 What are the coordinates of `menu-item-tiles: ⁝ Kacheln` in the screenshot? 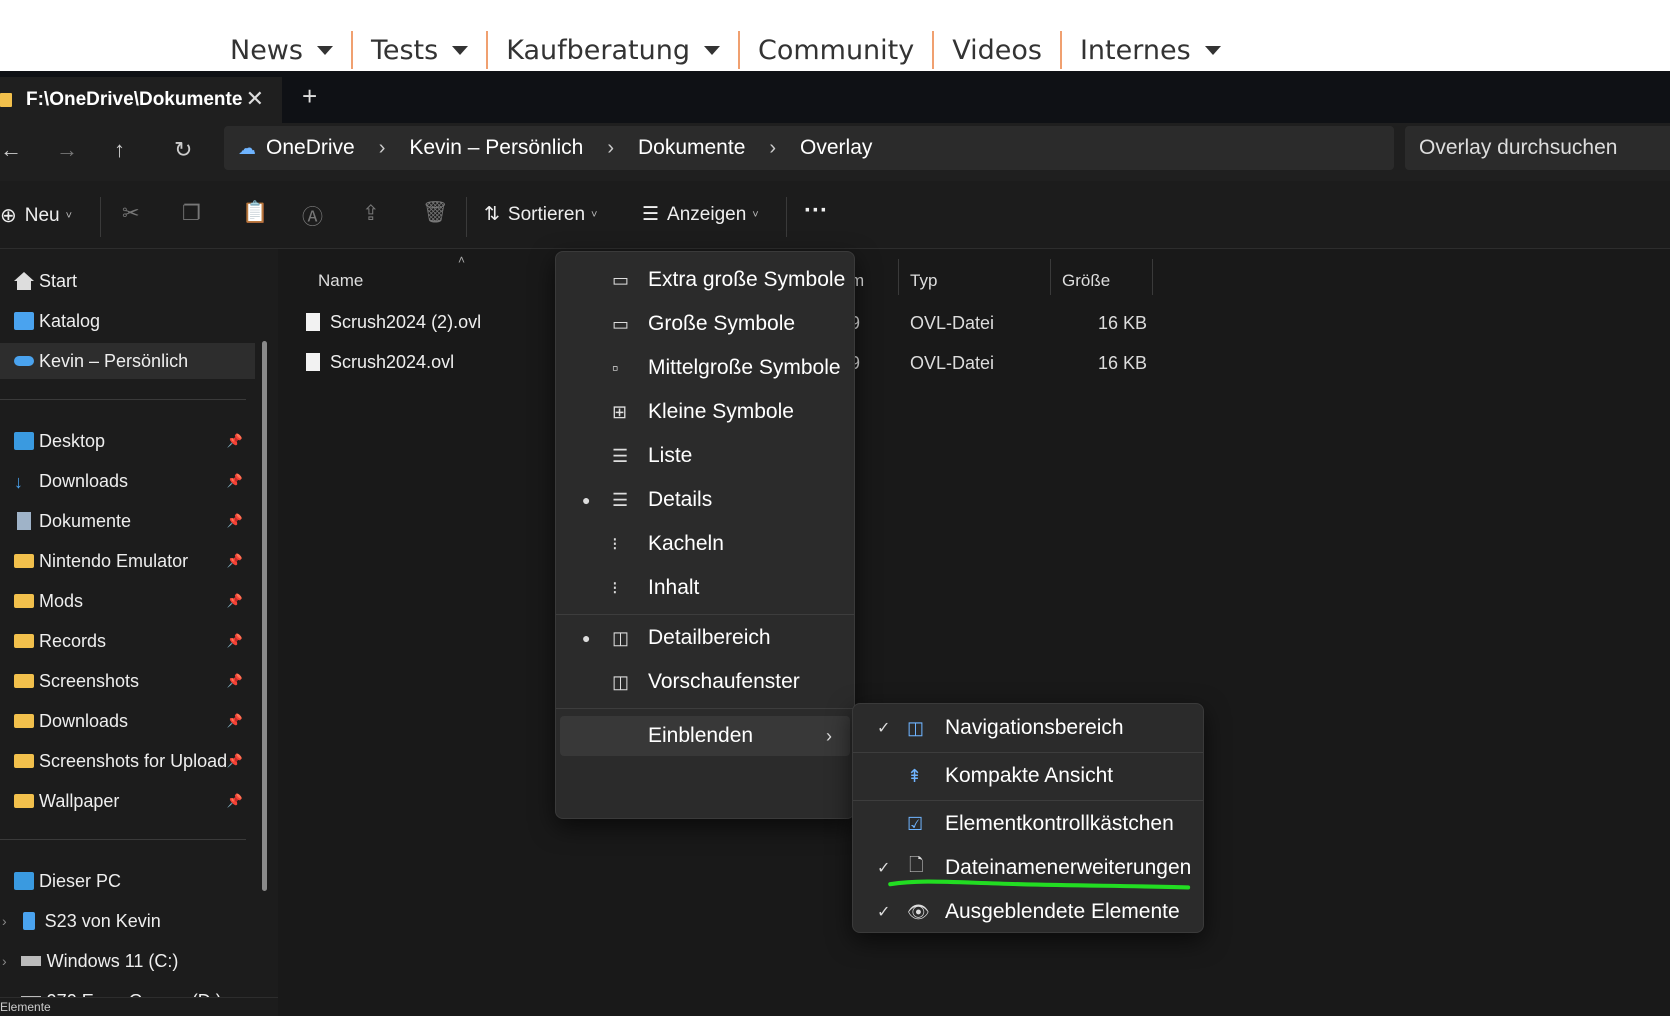 It's located at (705, 544).